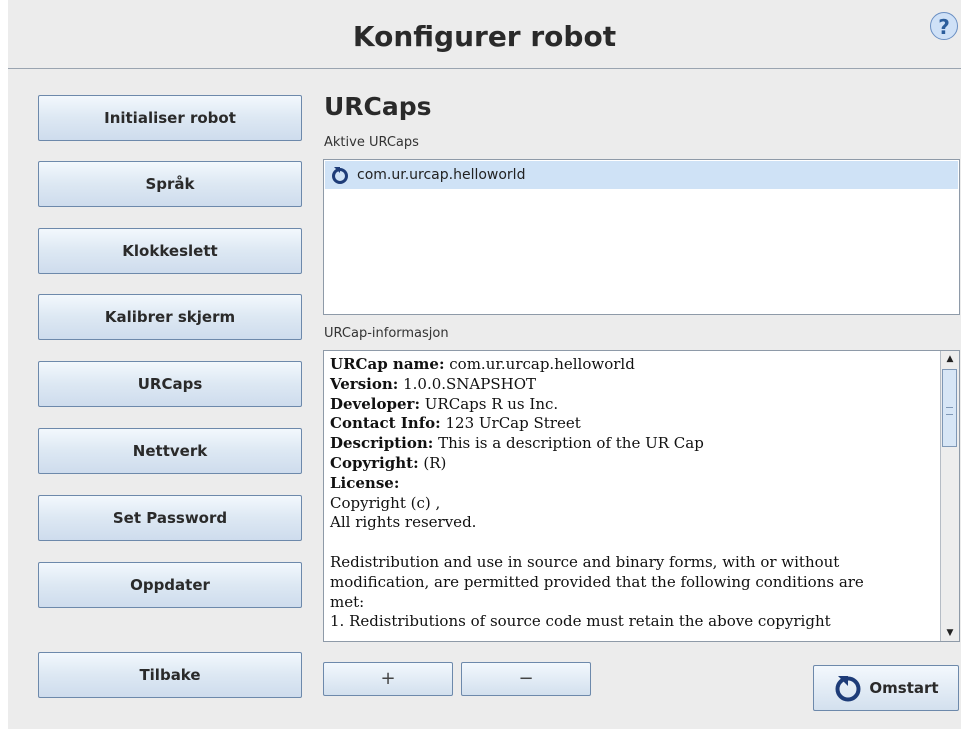 The image size is (961, 729). Describe the element at coordinates (641, 237) in the screenshot. I see `active-urcaps-list: com.ur.urcap.helloworld` at that location.